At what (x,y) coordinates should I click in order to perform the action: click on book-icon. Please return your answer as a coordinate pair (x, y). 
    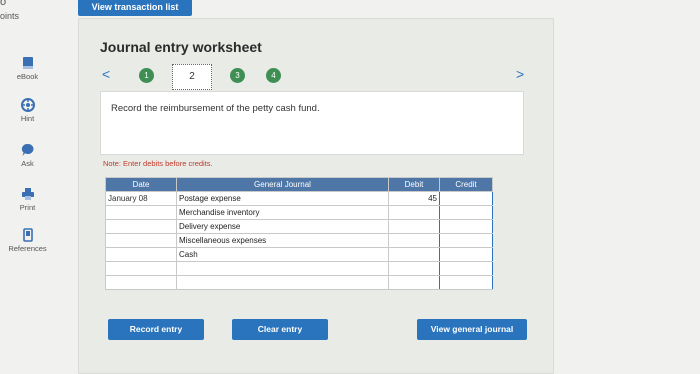
    Looking at the image, I should click on (27, 63).